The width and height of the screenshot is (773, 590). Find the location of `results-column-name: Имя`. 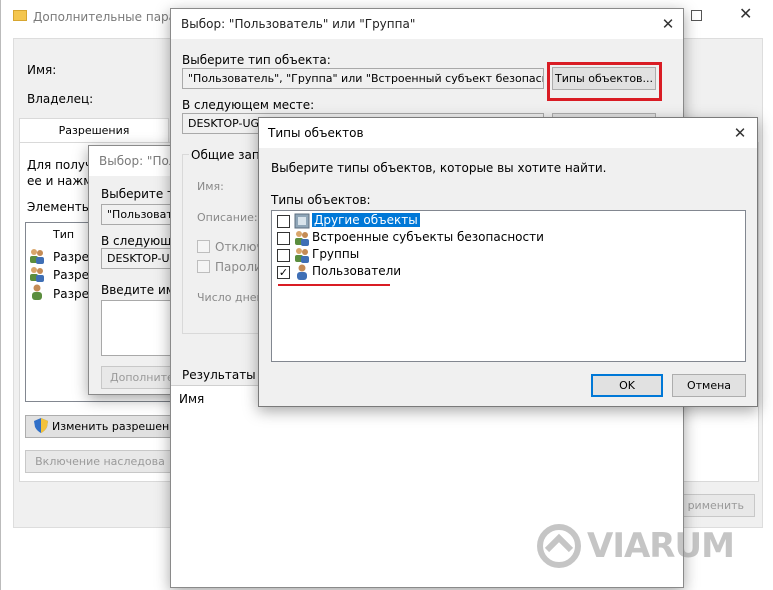

results-column-name: Имя is located at coordinates (191, 399).